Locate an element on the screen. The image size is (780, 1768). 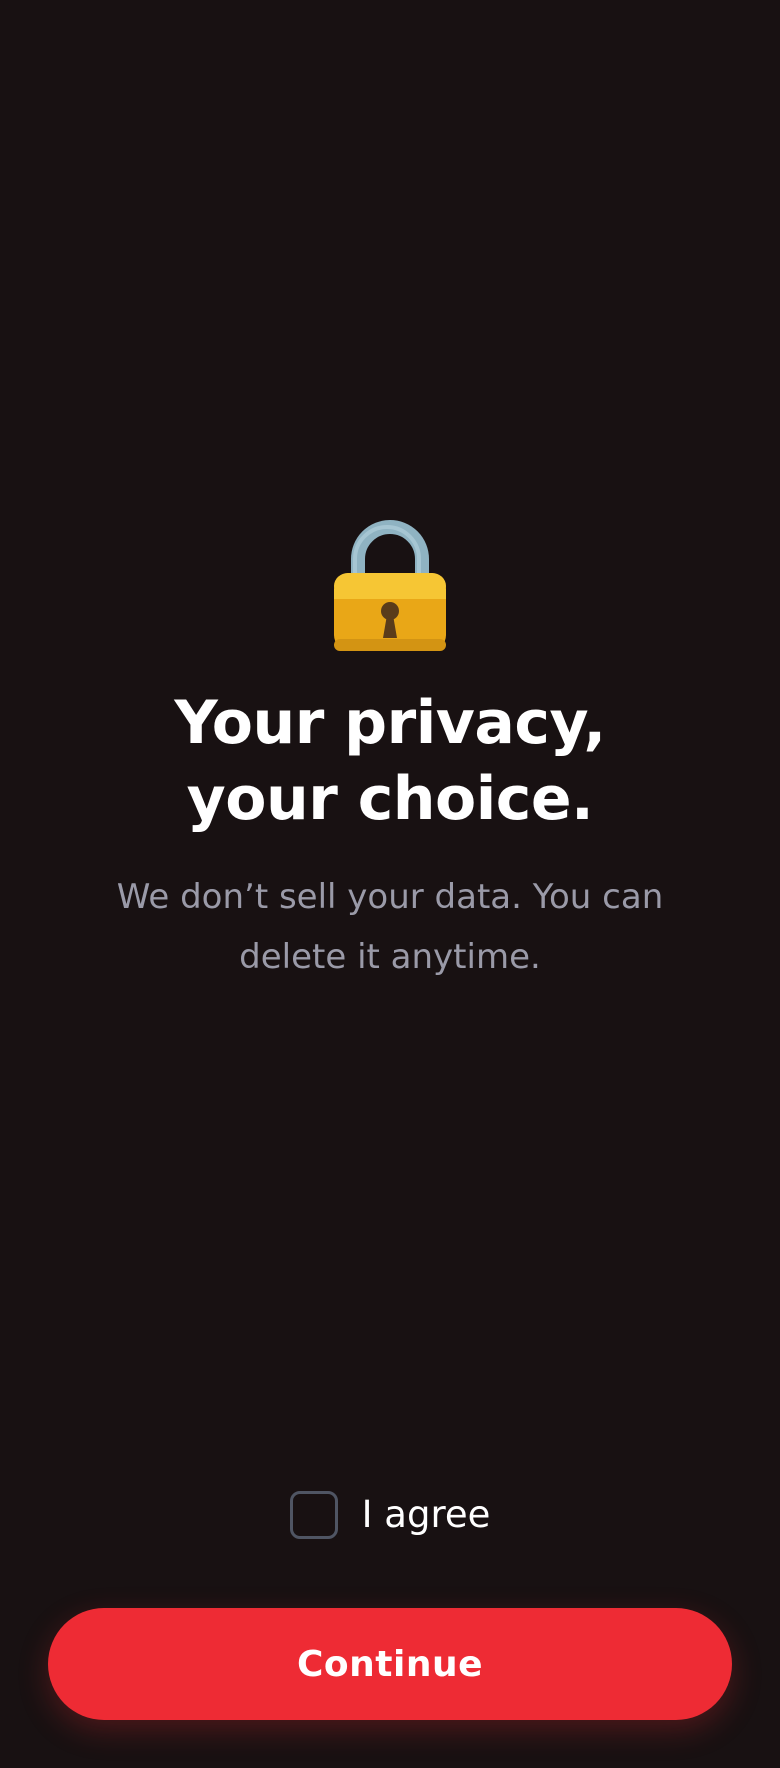
agree-label: I agree is located at coordinates (426, 1515).